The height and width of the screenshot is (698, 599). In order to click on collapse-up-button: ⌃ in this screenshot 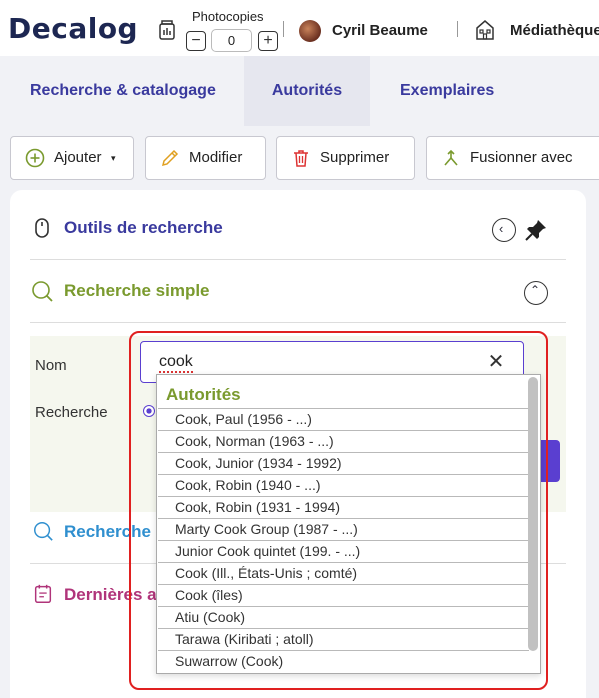, I will do `click(536, 293)`.